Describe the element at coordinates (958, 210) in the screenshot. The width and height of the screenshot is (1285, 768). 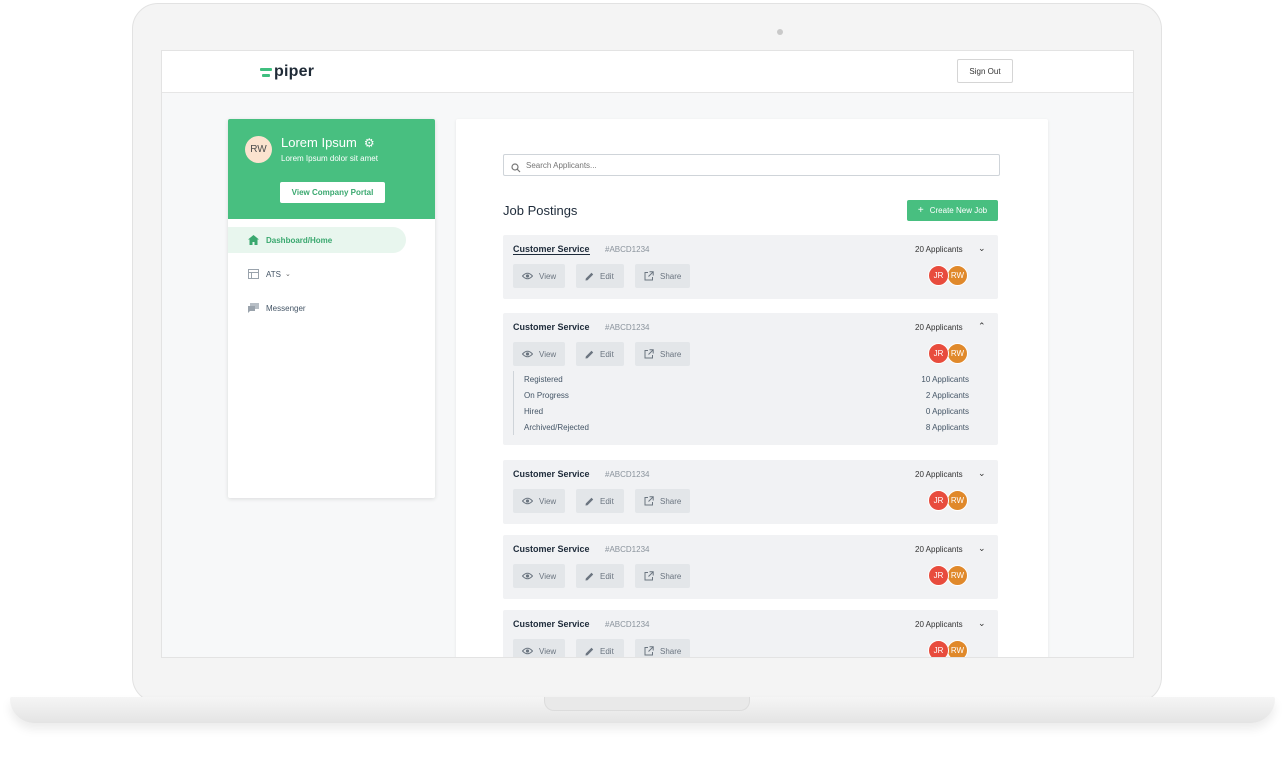
I see `create-new-job-label: Create New Job` at that location.